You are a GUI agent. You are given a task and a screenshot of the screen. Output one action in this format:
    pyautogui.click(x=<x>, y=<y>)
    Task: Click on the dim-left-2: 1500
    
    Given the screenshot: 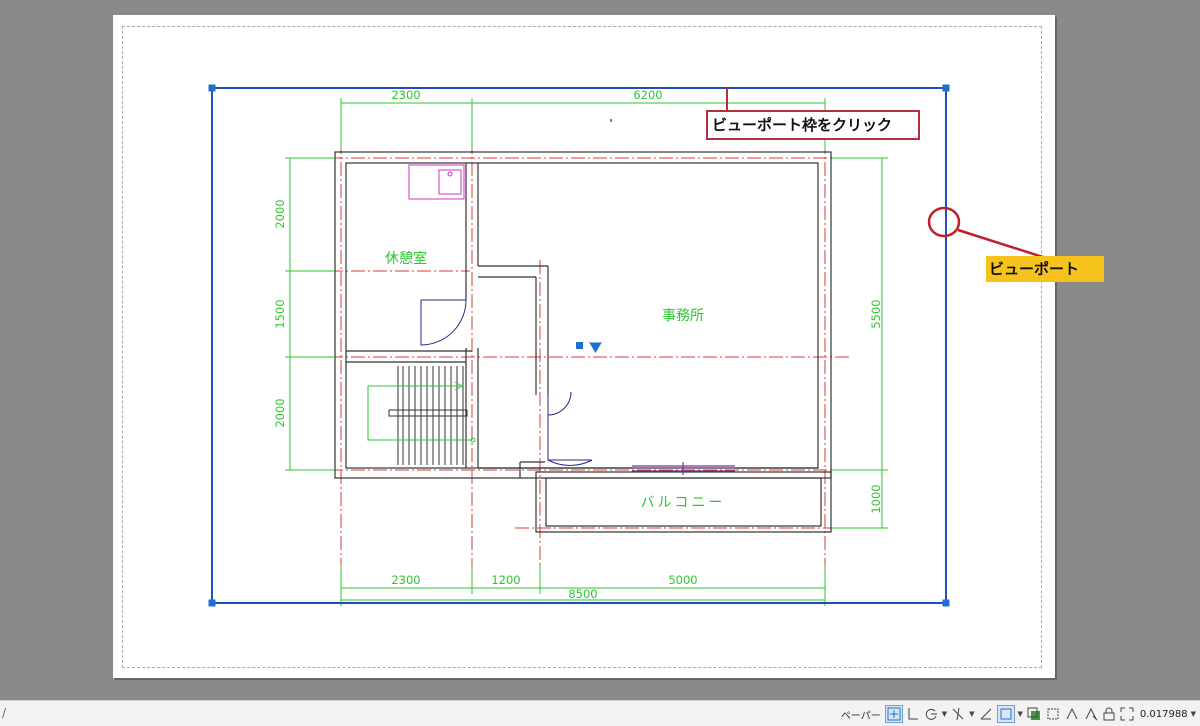 What is the action you would take?
    pyautogui.click(x=280, y=313)
    